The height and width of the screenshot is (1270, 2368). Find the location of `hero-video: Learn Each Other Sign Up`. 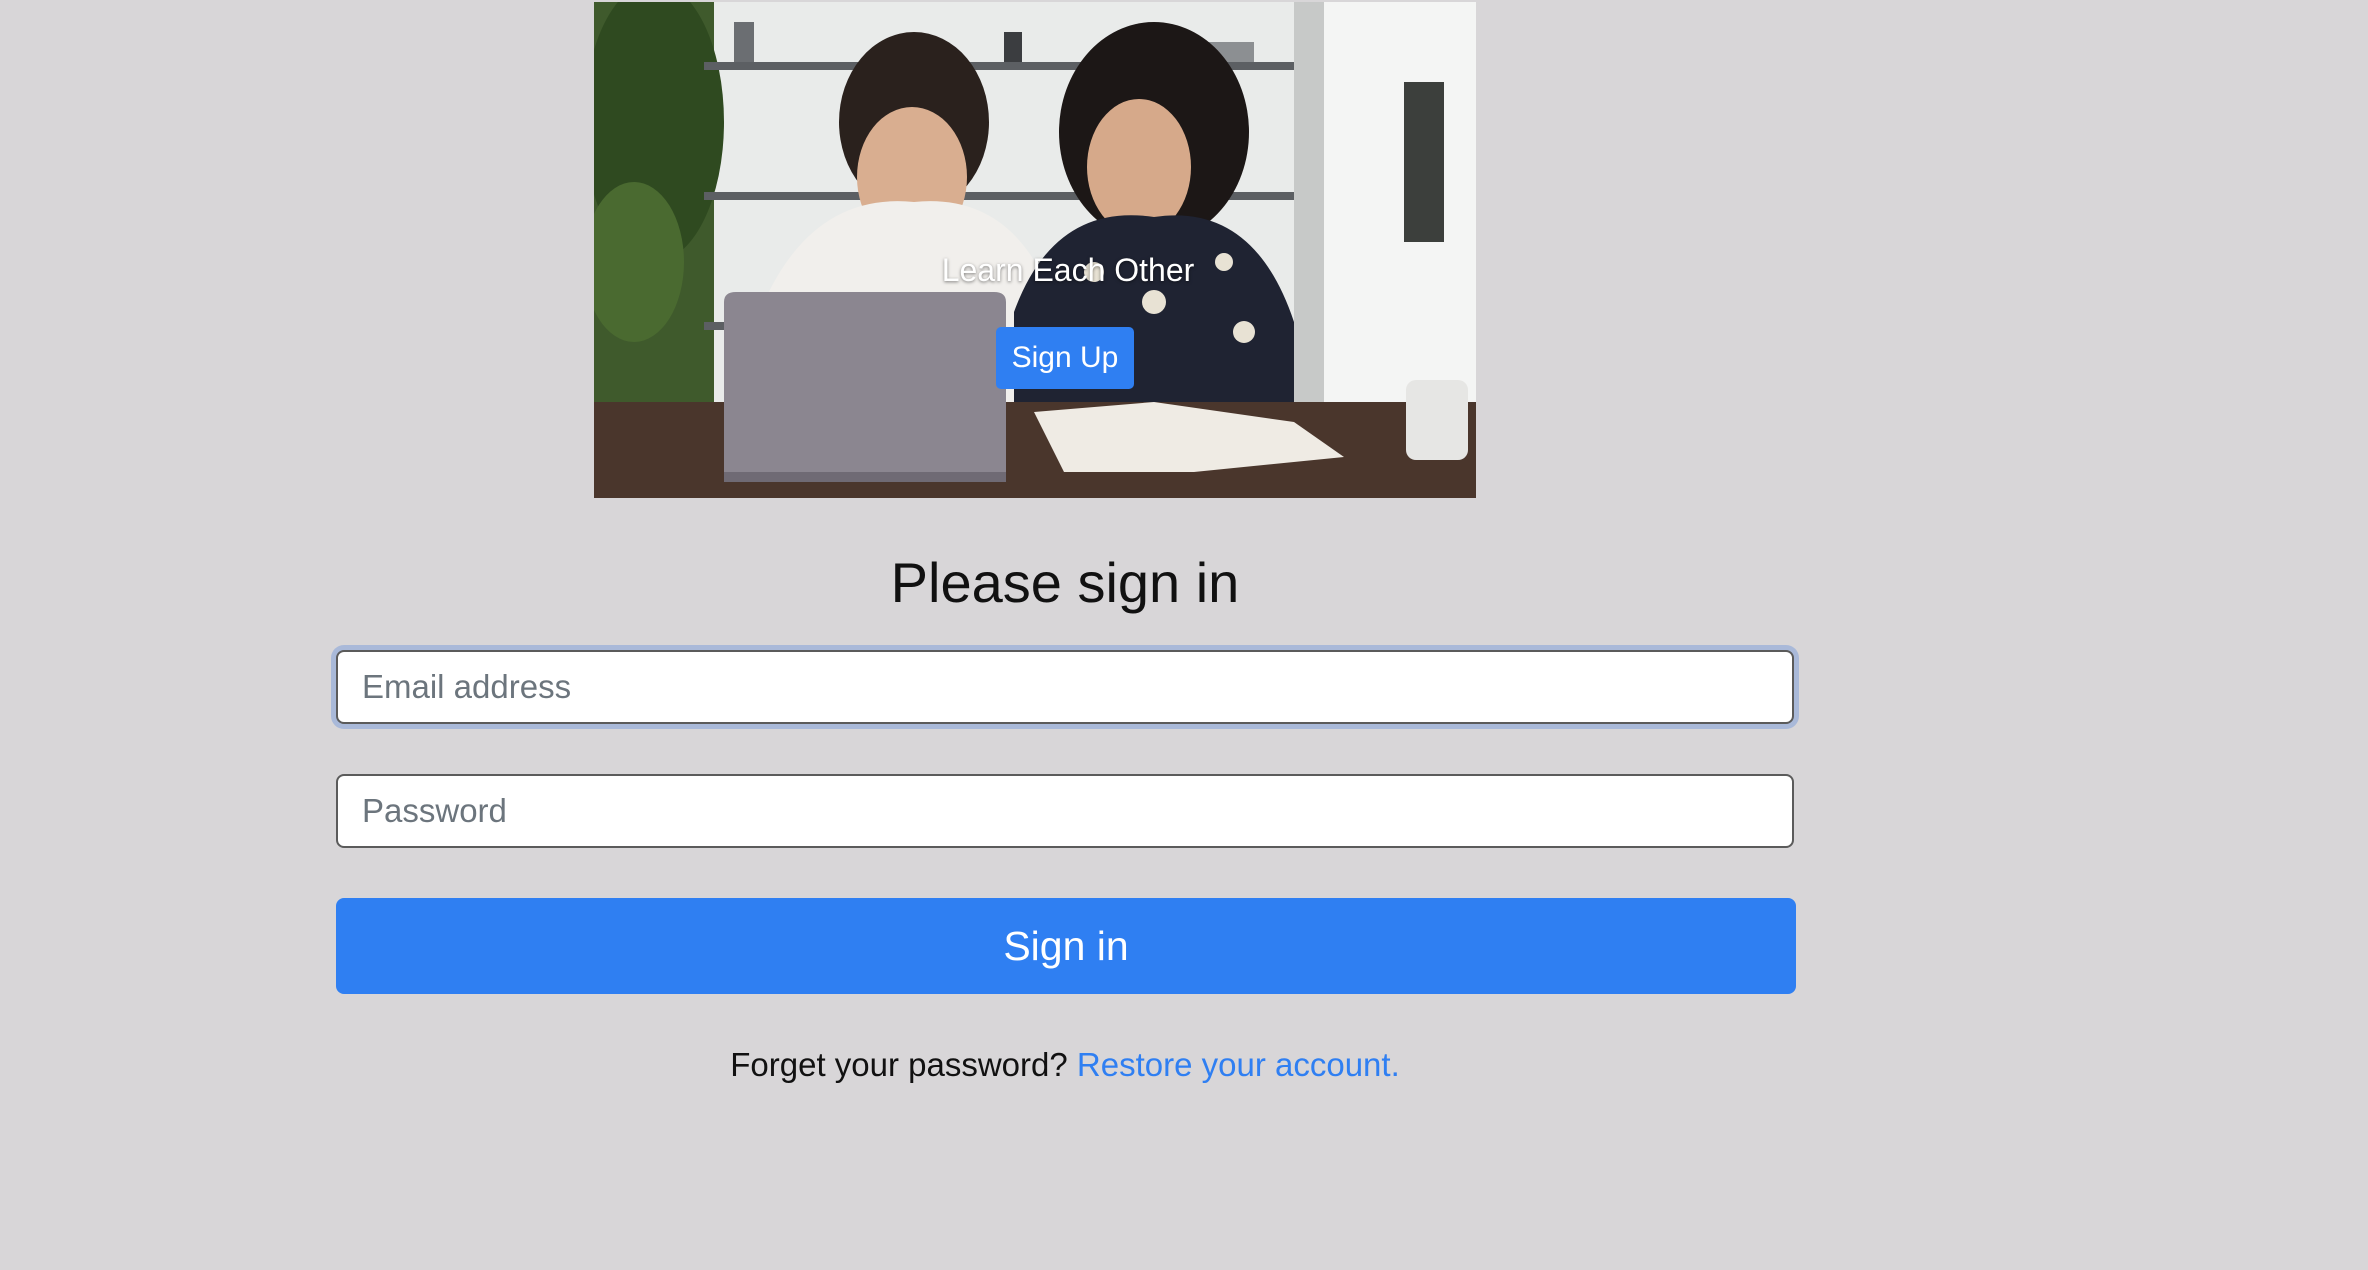

hero-video: Learn Each Other Sign Up is located at coordinates (1035, 250).